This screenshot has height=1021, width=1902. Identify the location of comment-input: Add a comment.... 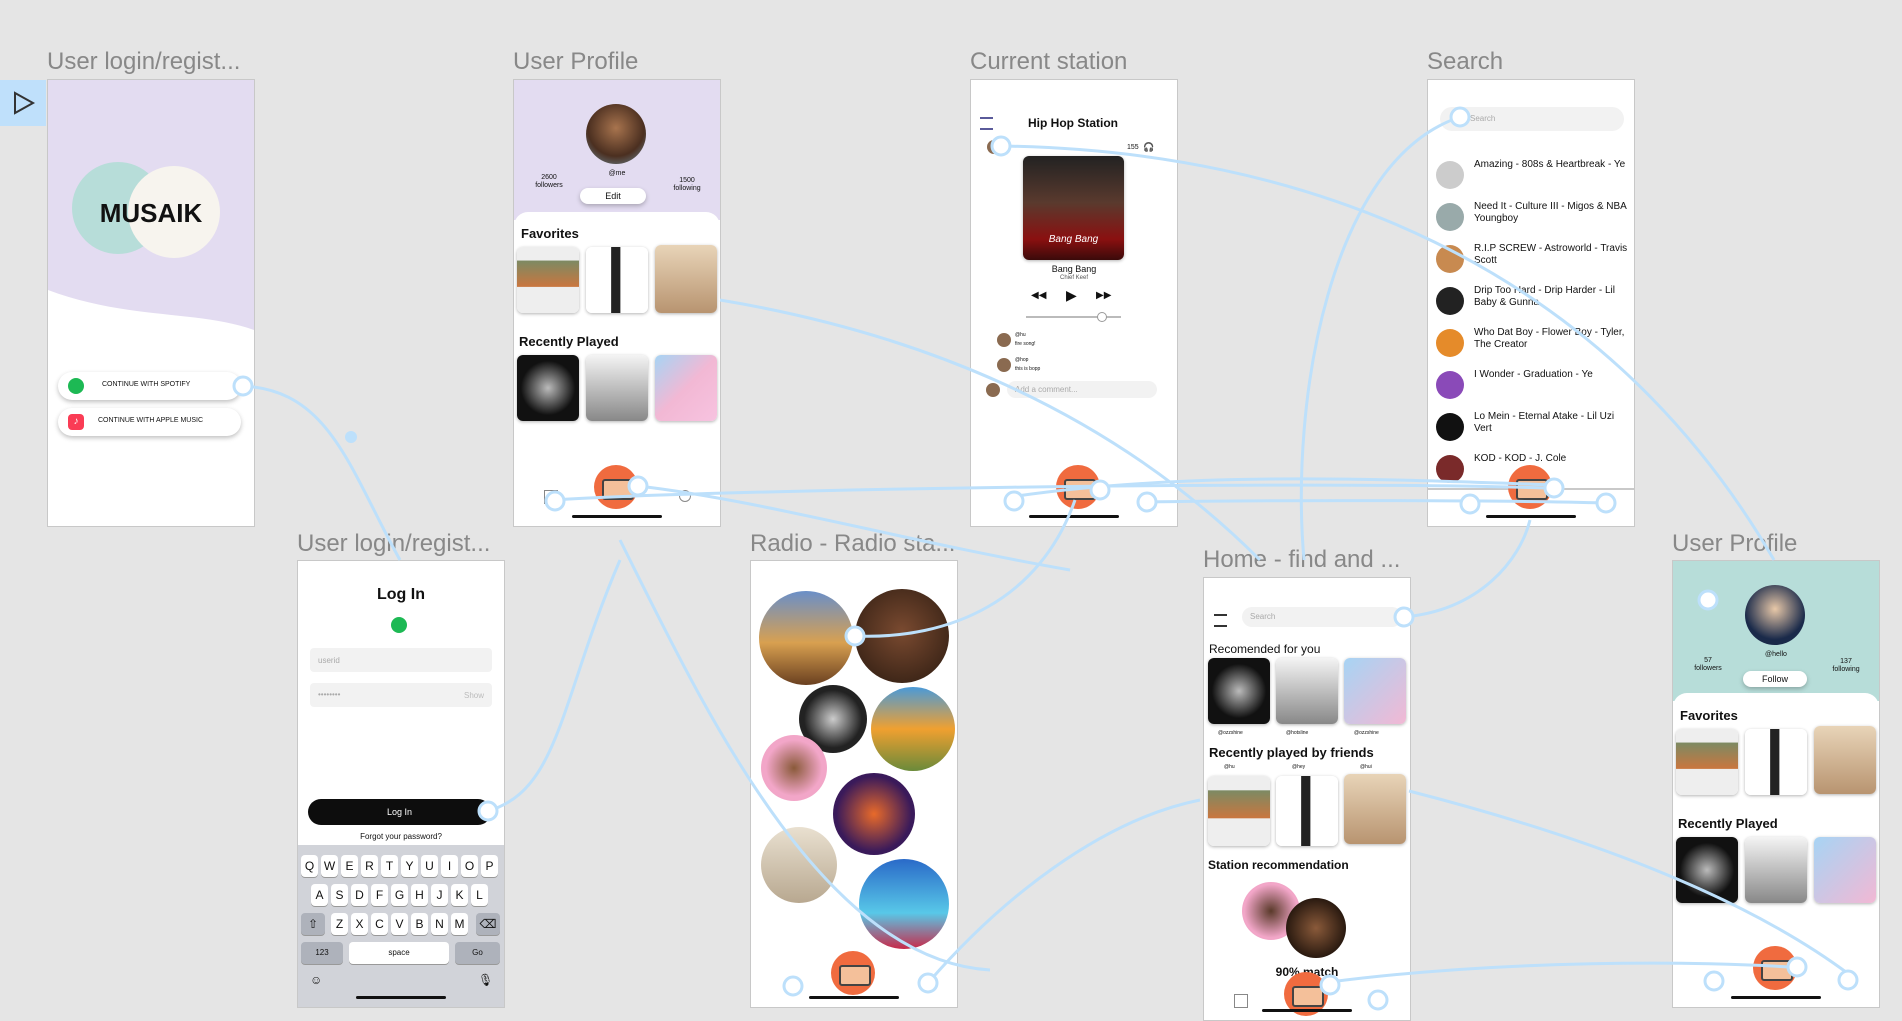
(1082, 389).